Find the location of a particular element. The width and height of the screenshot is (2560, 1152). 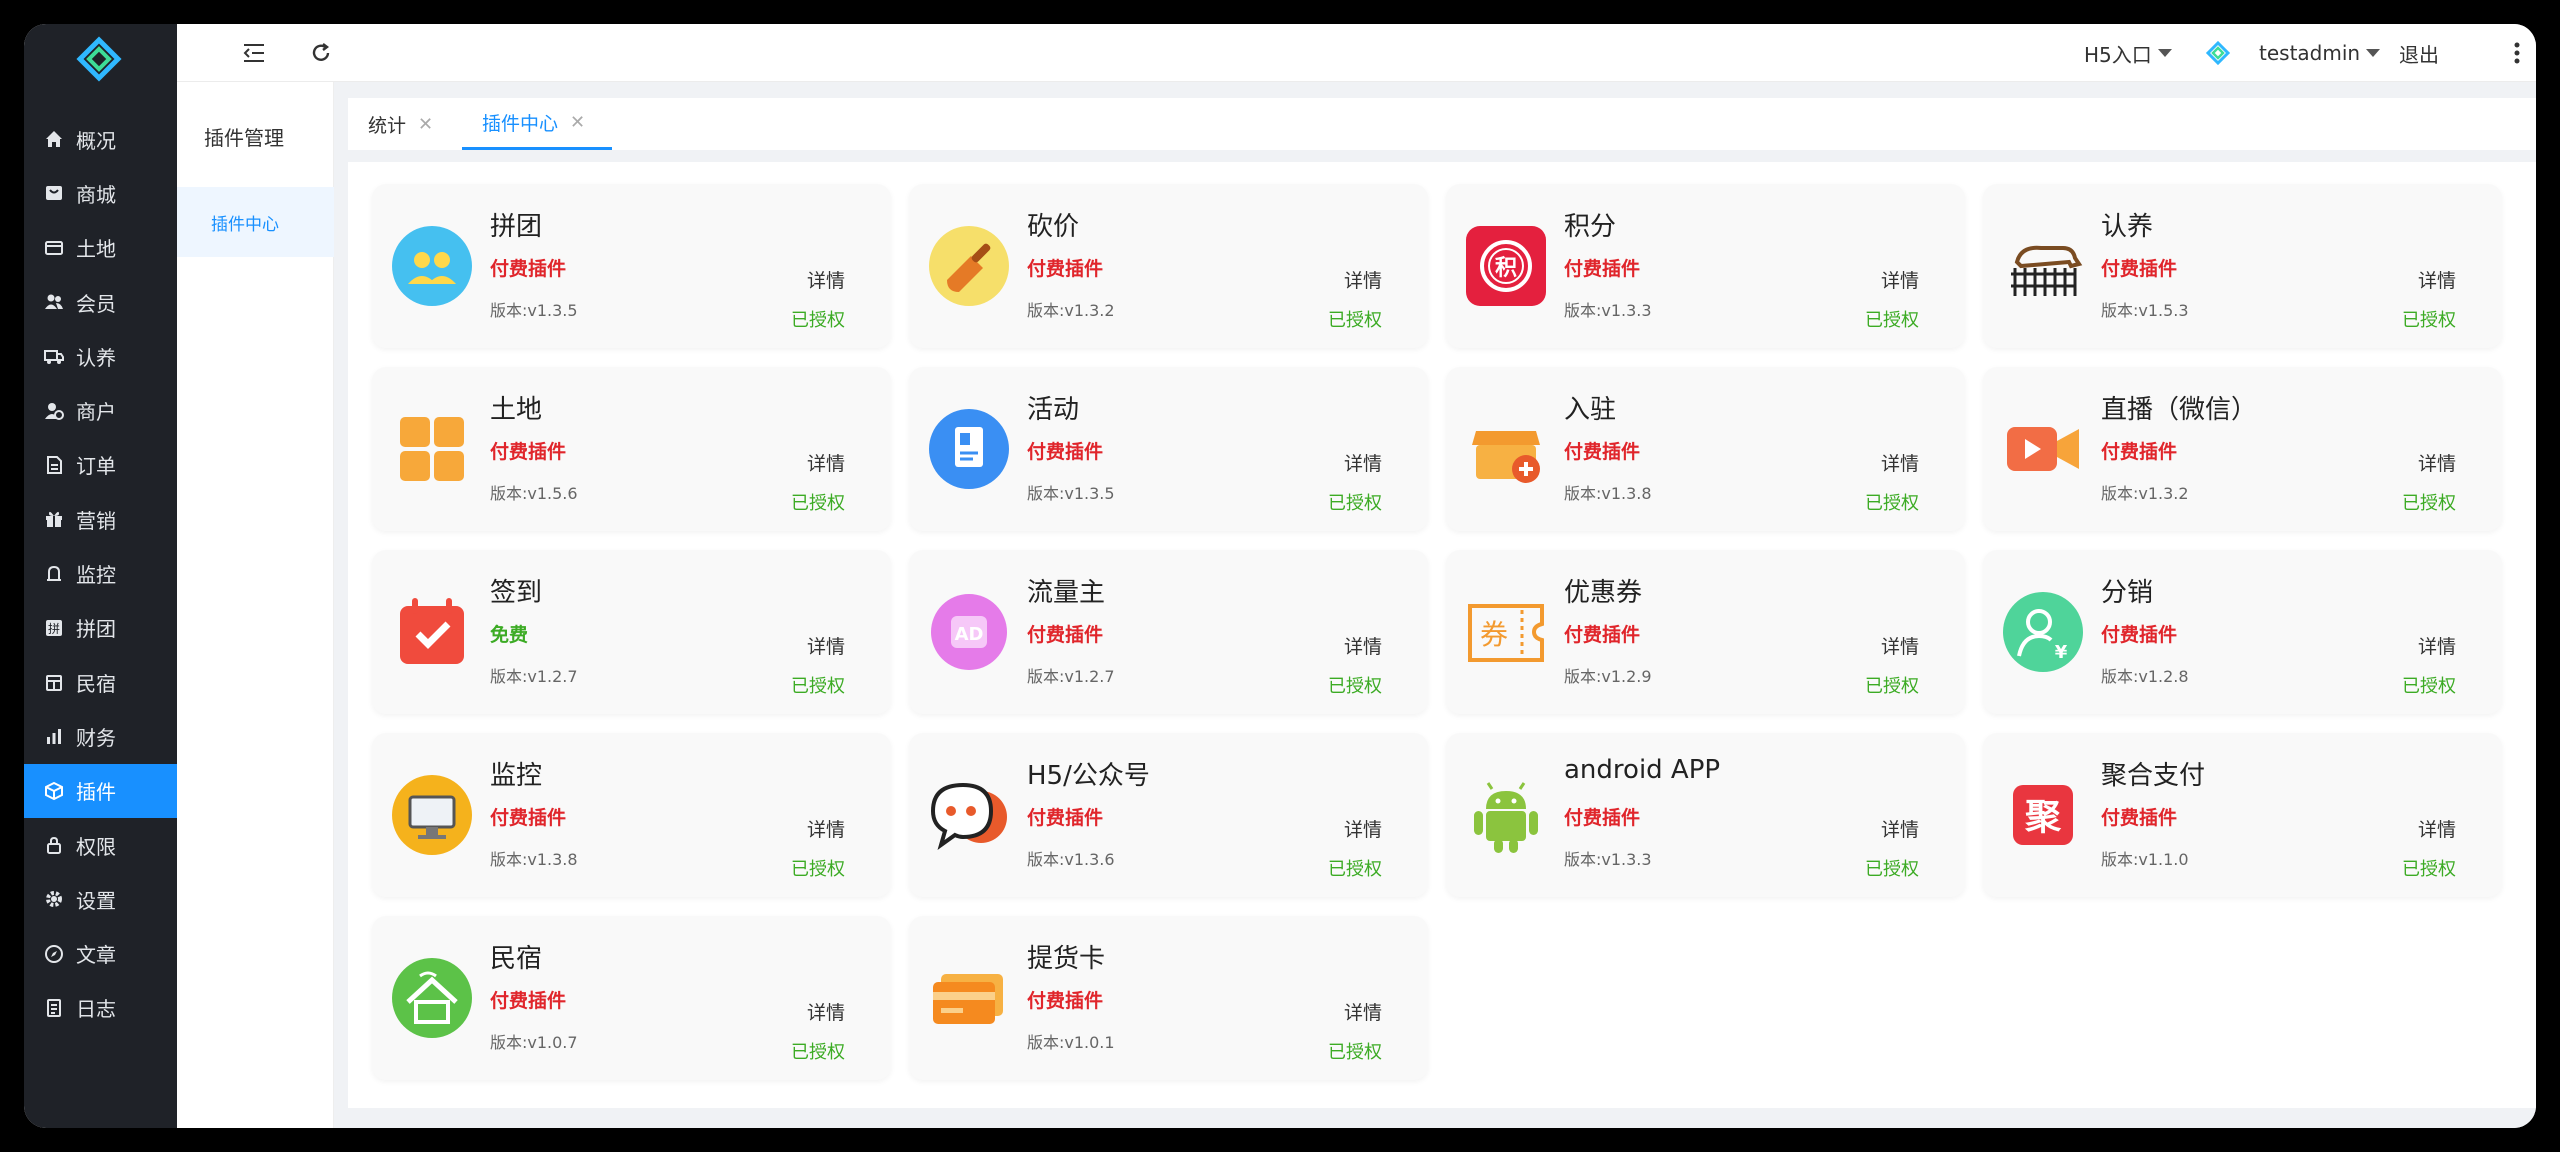

tab-statistics: 统计 ✕ is located at coordinates (400, 124).